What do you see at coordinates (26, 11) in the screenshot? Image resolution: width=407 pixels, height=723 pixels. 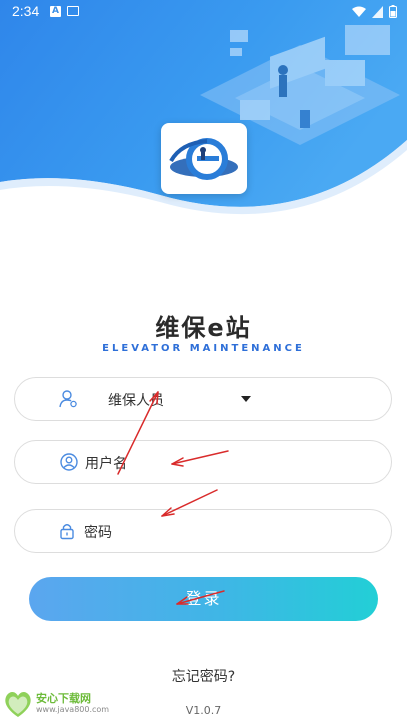 I see `status-time: 2:34` at bounding box center [26, 11].